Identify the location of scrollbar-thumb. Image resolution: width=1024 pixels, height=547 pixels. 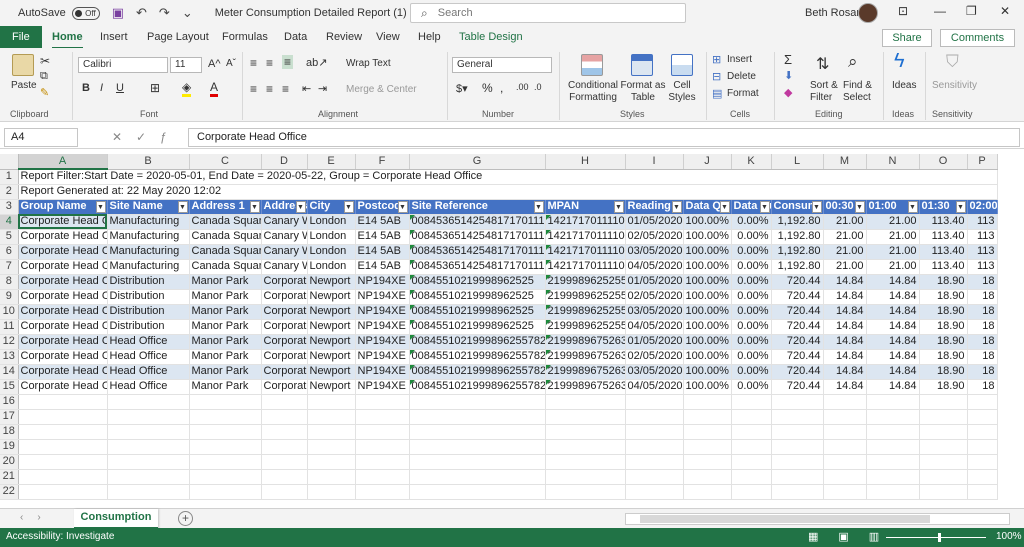
(785, 519).